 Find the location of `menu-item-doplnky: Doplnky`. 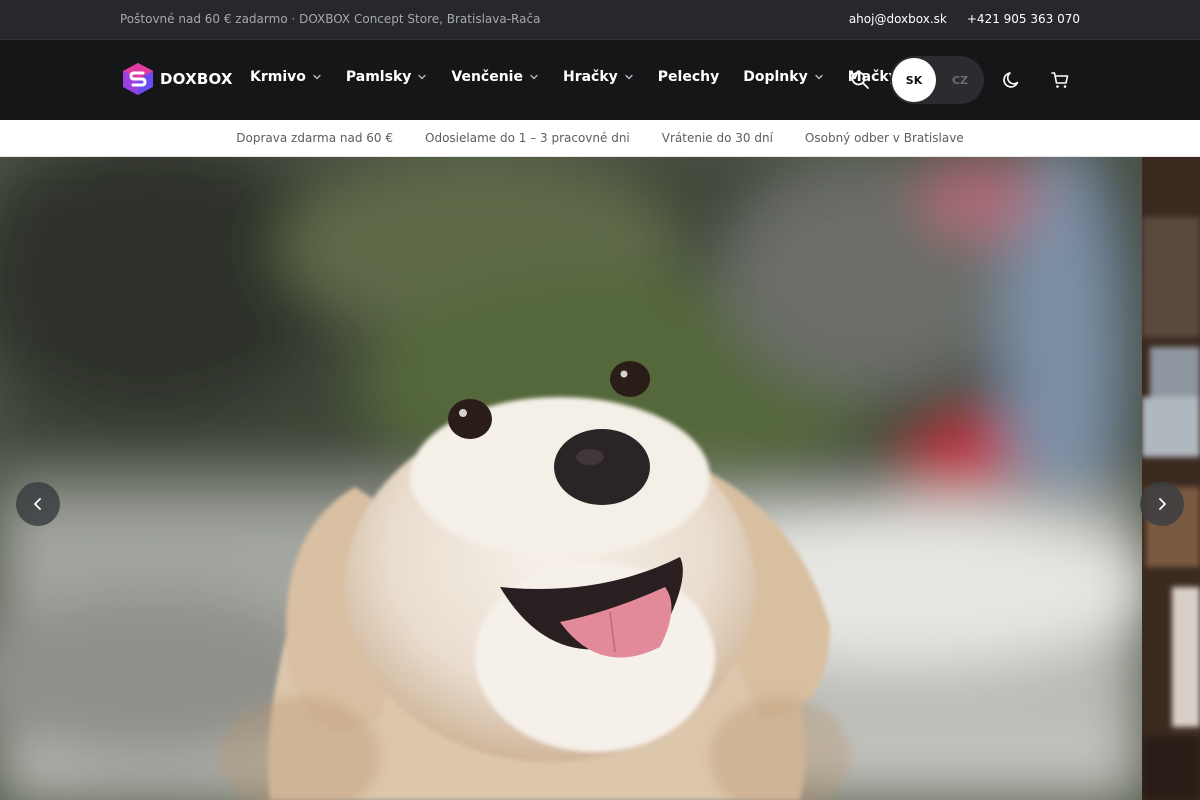

menu-item-doplnky: Doplnky is located at coordinates (783, 77).